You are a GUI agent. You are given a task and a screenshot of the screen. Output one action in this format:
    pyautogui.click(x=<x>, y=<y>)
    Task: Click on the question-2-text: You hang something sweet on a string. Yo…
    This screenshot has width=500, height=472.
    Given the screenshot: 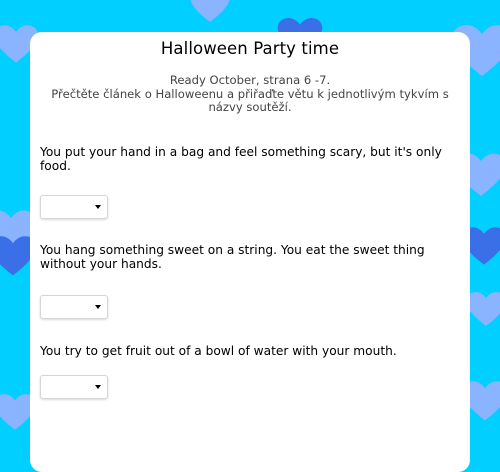 What is the action you would take?
    pyautogui.click(x=232, y=257)
    